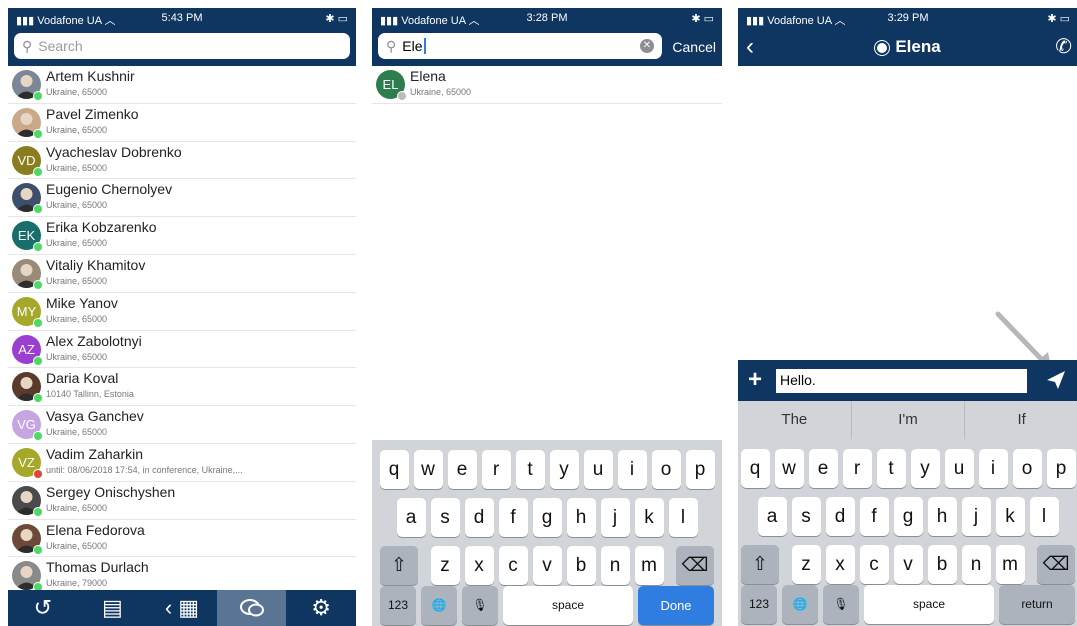 The image size is (1077, 626). I want to click on dialpad-icon: ‹ ▦, so click(182, 608).